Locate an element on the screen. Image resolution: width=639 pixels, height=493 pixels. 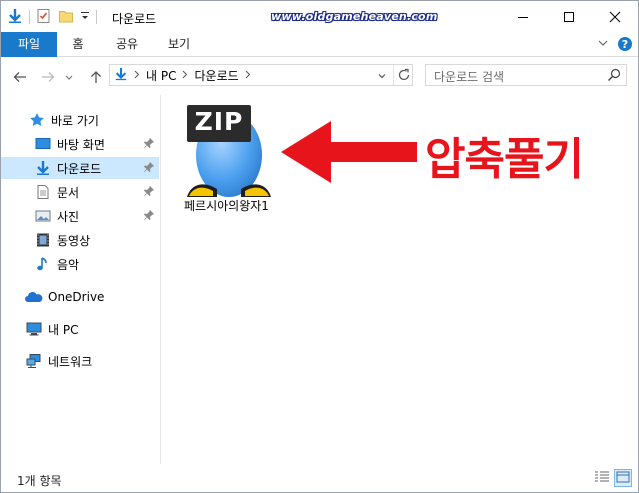
nav-label: 내 PC is located at coordinates (63, 329).